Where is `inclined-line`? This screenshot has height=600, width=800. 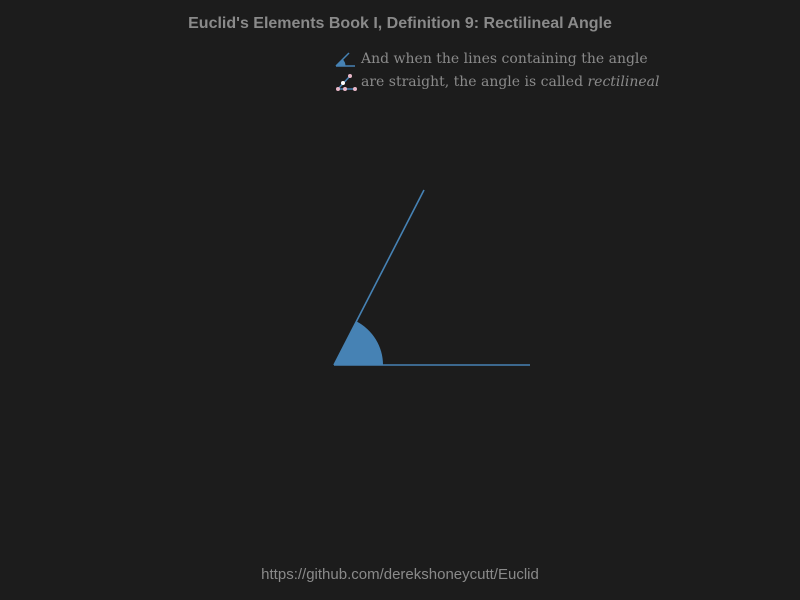 inclined-line is located at coordinates (379, 277).